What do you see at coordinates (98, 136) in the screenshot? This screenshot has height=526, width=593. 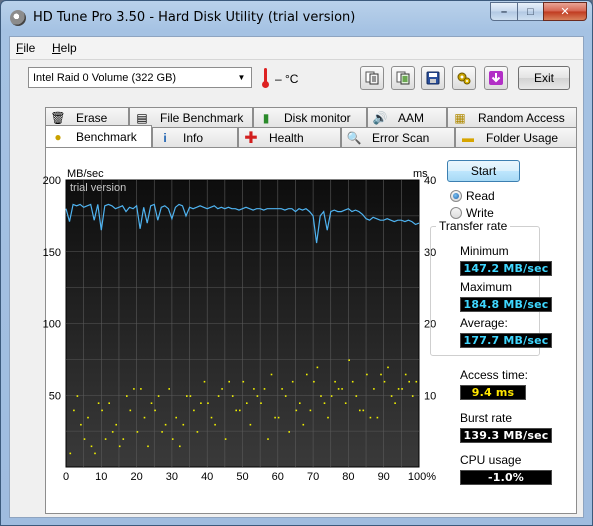 I see `tab-benchmark: ● Benchmark` at bounding box center [98, 136].